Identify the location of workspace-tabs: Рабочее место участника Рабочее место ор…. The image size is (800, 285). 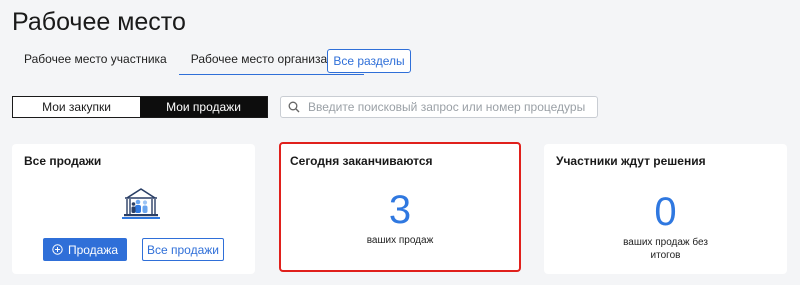
(188, 59).